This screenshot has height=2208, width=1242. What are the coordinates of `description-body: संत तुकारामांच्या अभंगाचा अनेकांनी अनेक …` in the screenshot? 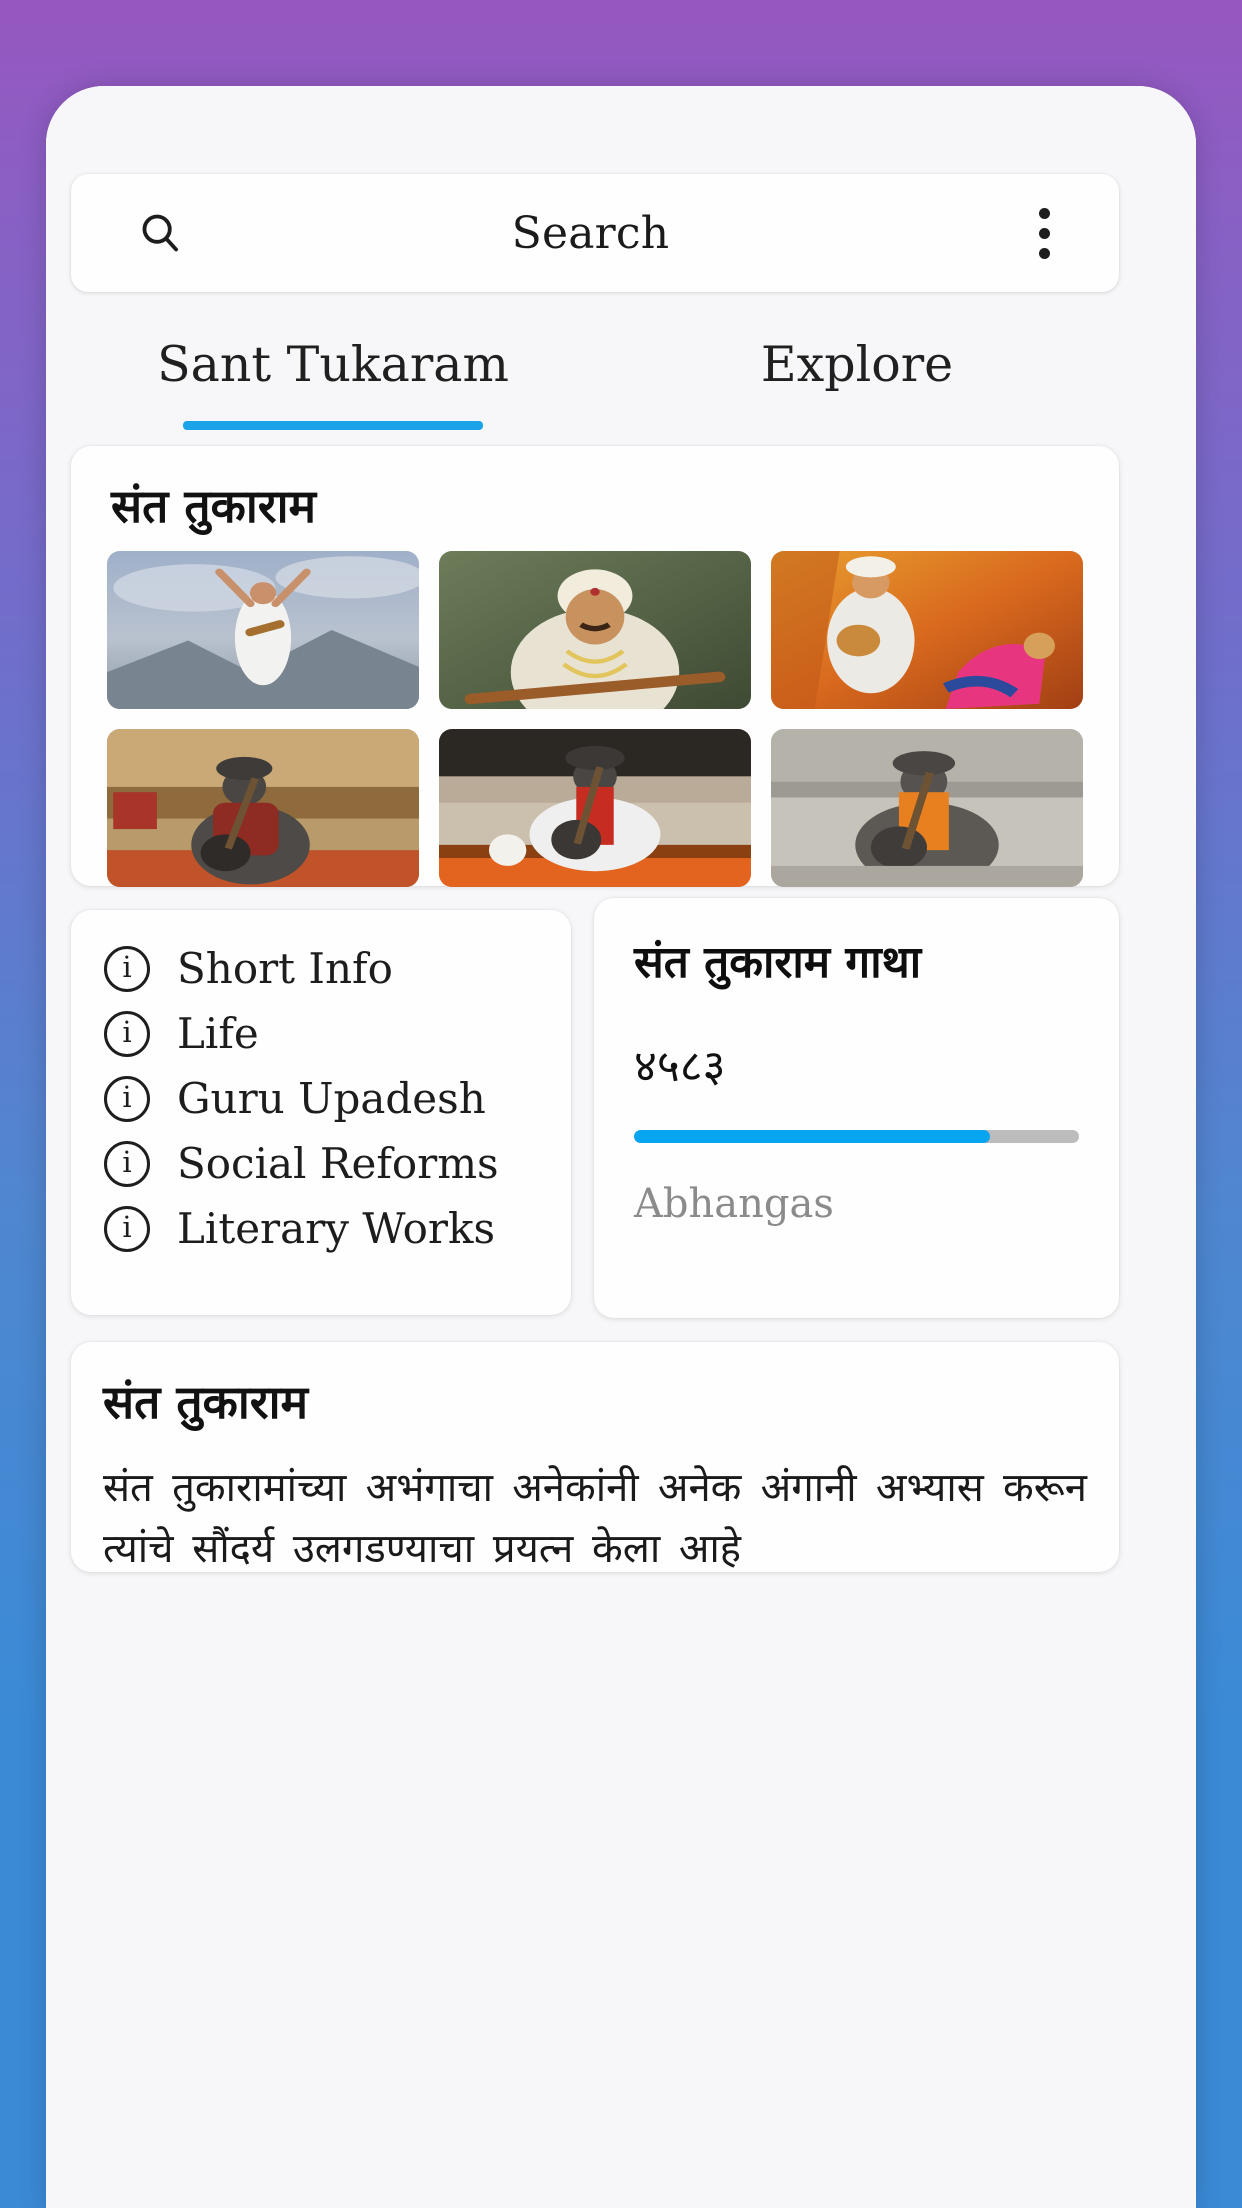 It's located at (595, 1518).